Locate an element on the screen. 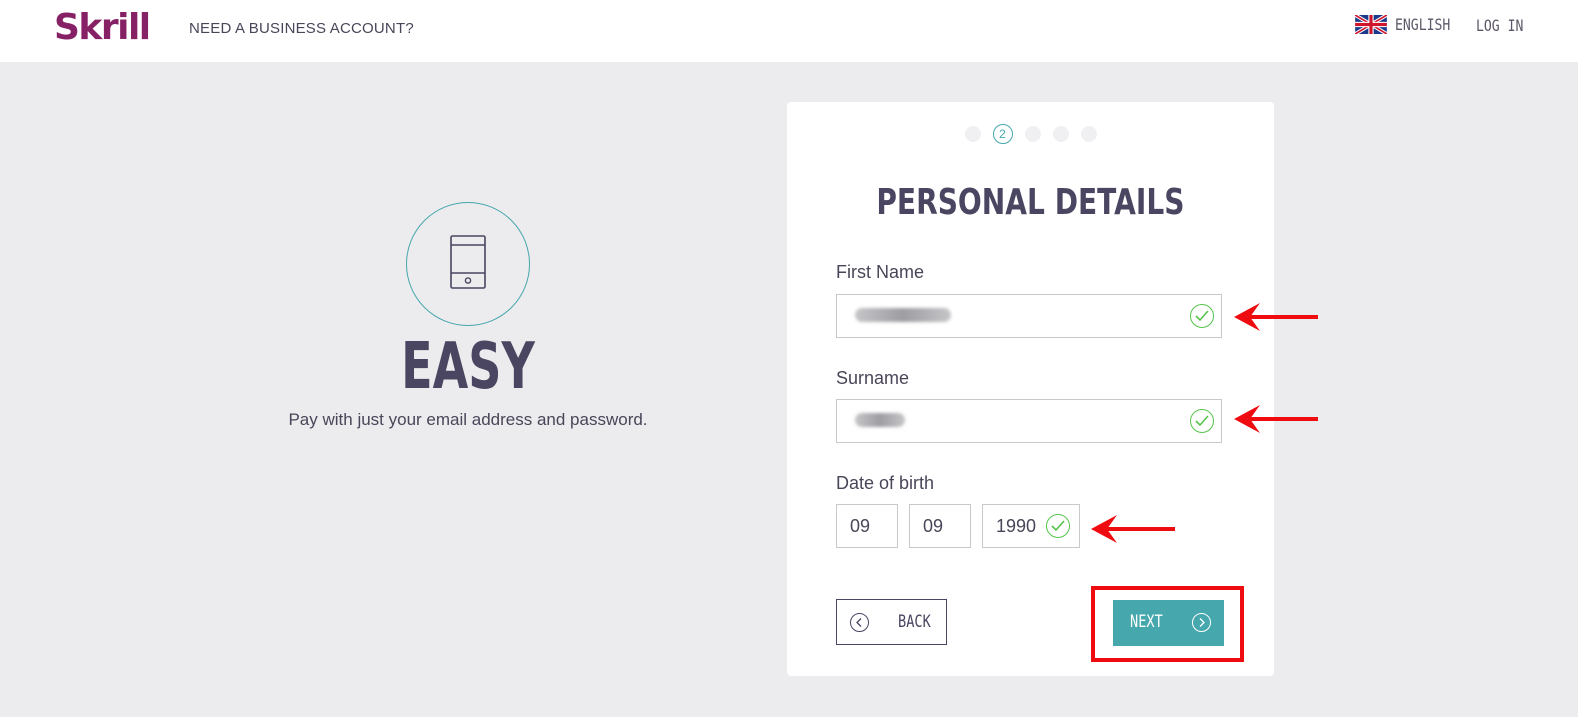 The image size is (1578, 717). smartphone-icon is located at coordinates (468, 262).